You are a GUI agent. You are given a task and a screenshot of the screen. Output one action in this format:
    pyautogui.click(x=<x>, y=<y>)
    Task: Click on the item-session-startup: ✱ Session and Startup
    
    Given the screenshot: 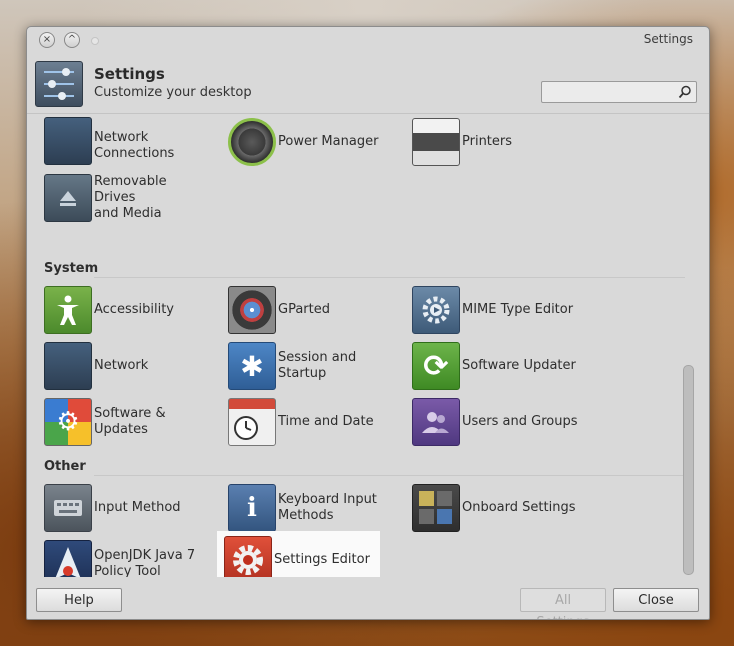 What is the action you would take?
    pyautogui.click(x=300, y=366)
    